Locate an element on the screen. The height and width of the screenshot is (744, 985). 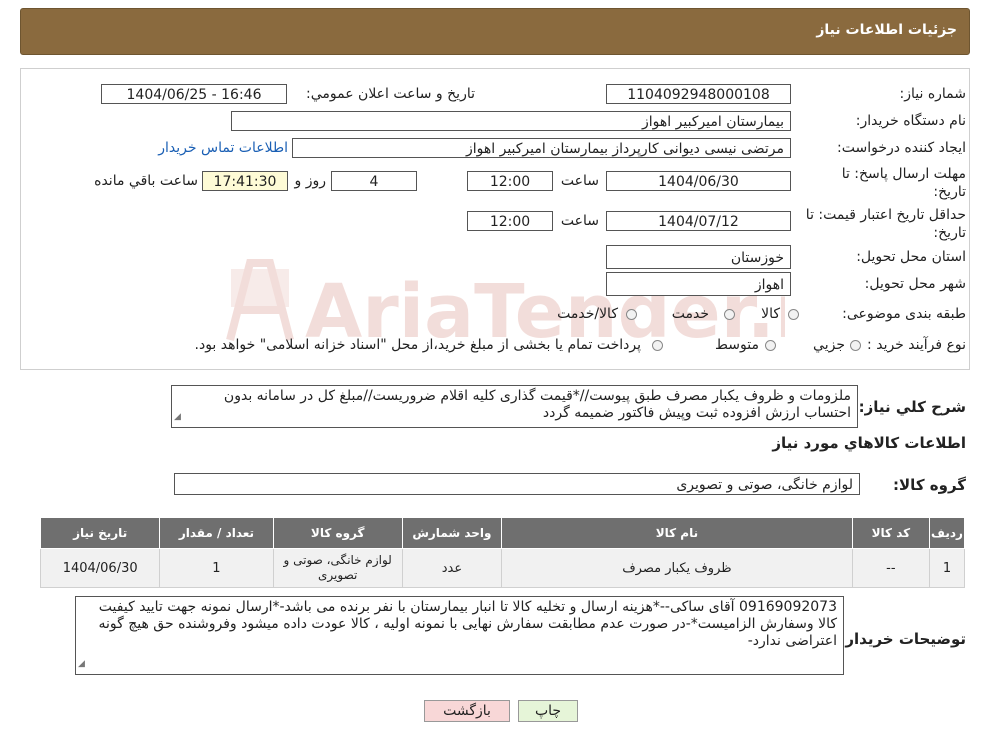
need-number-label: شماره نیاز: is located at coordinates (933, 94).